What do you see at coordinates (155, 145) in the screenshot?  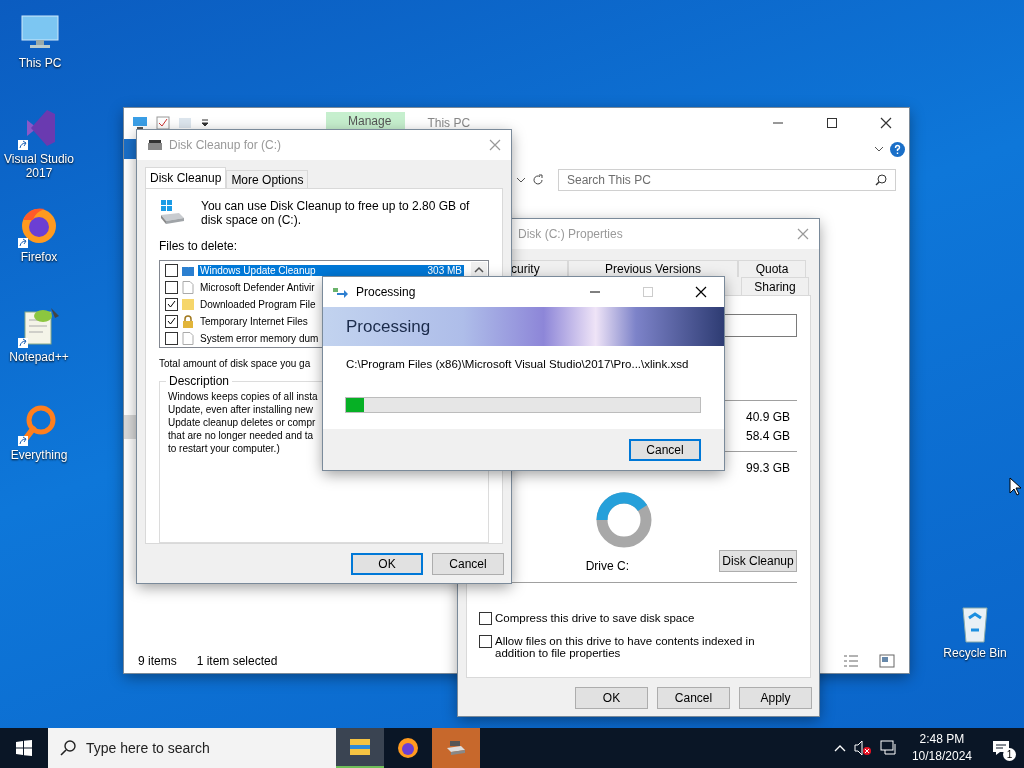 I see `drive-icon` at bounding box center [155, 145].